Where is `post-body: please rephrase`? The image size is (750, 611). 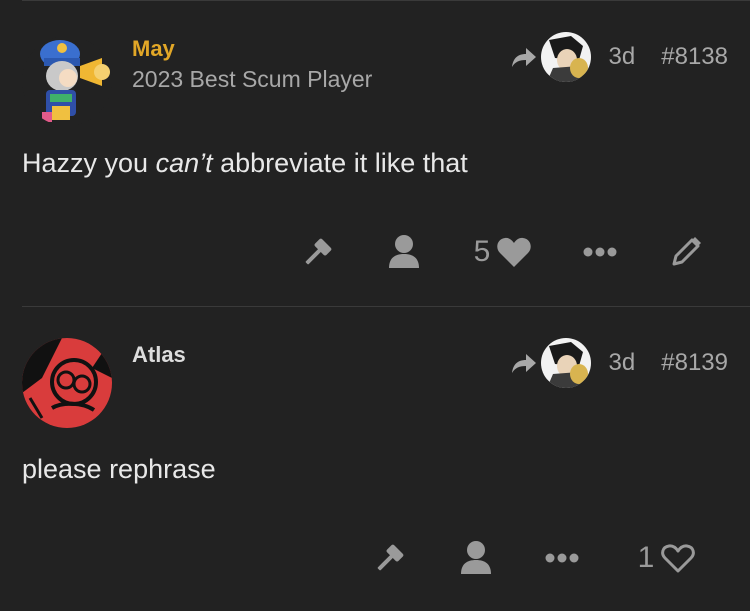 post-body: please rephrase is located at coordinates (119, 469).